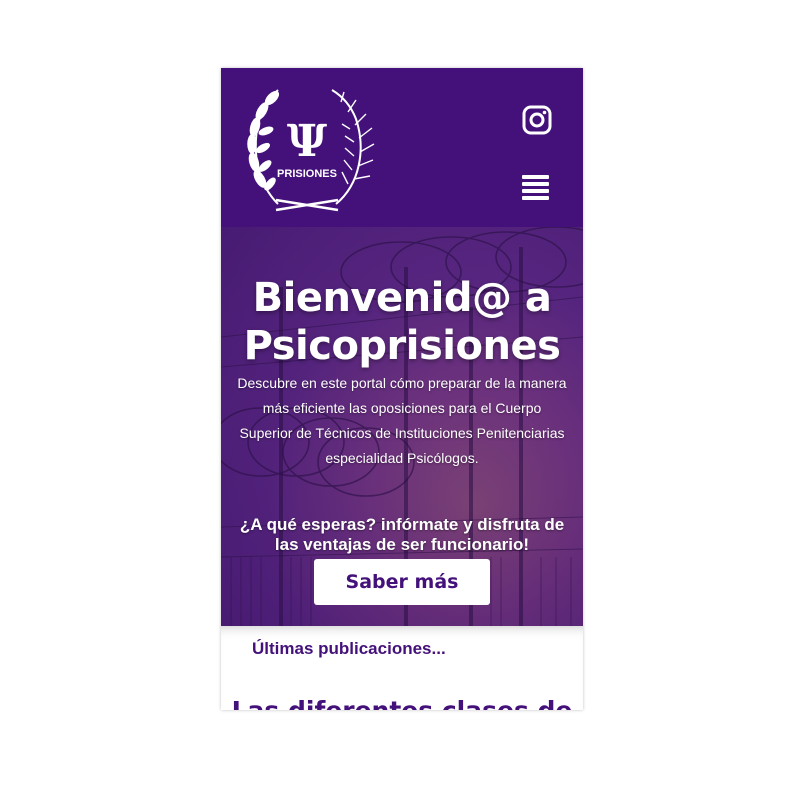 This screenshot has width=800, height=800. What do you see at coordinates (402, 582) in the screenshot?
I see `saber-mas-button: Saber más` at bounding box center [402, 582].